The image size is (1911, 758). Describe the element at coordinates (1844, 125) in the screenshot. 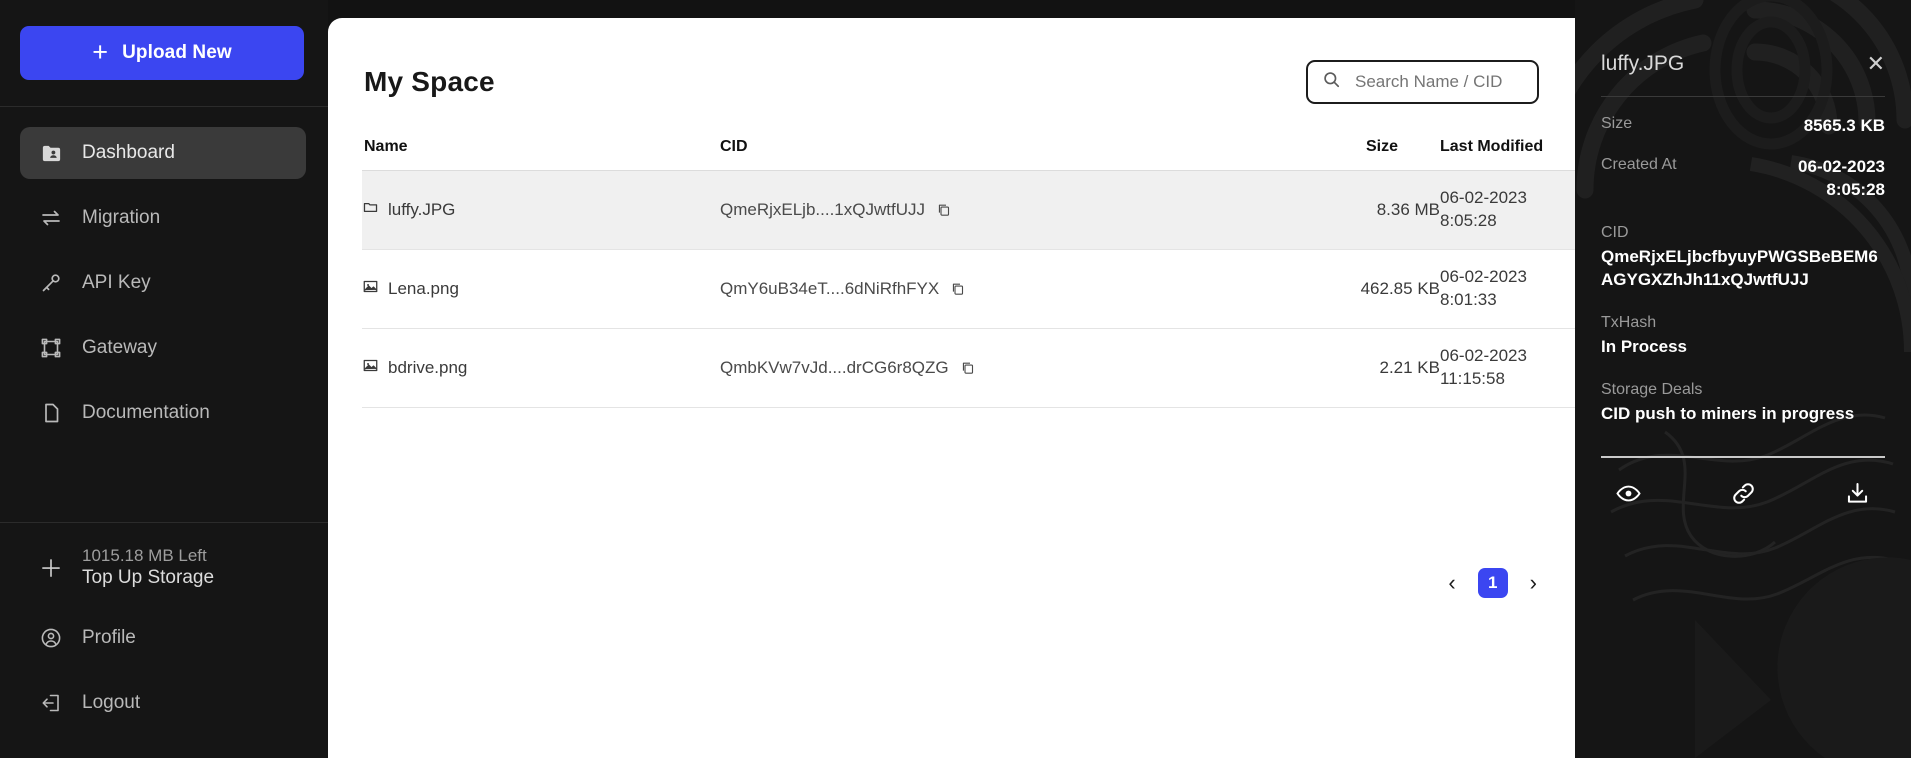

I see `detail-size-value: 8565.3 KB` at that location.